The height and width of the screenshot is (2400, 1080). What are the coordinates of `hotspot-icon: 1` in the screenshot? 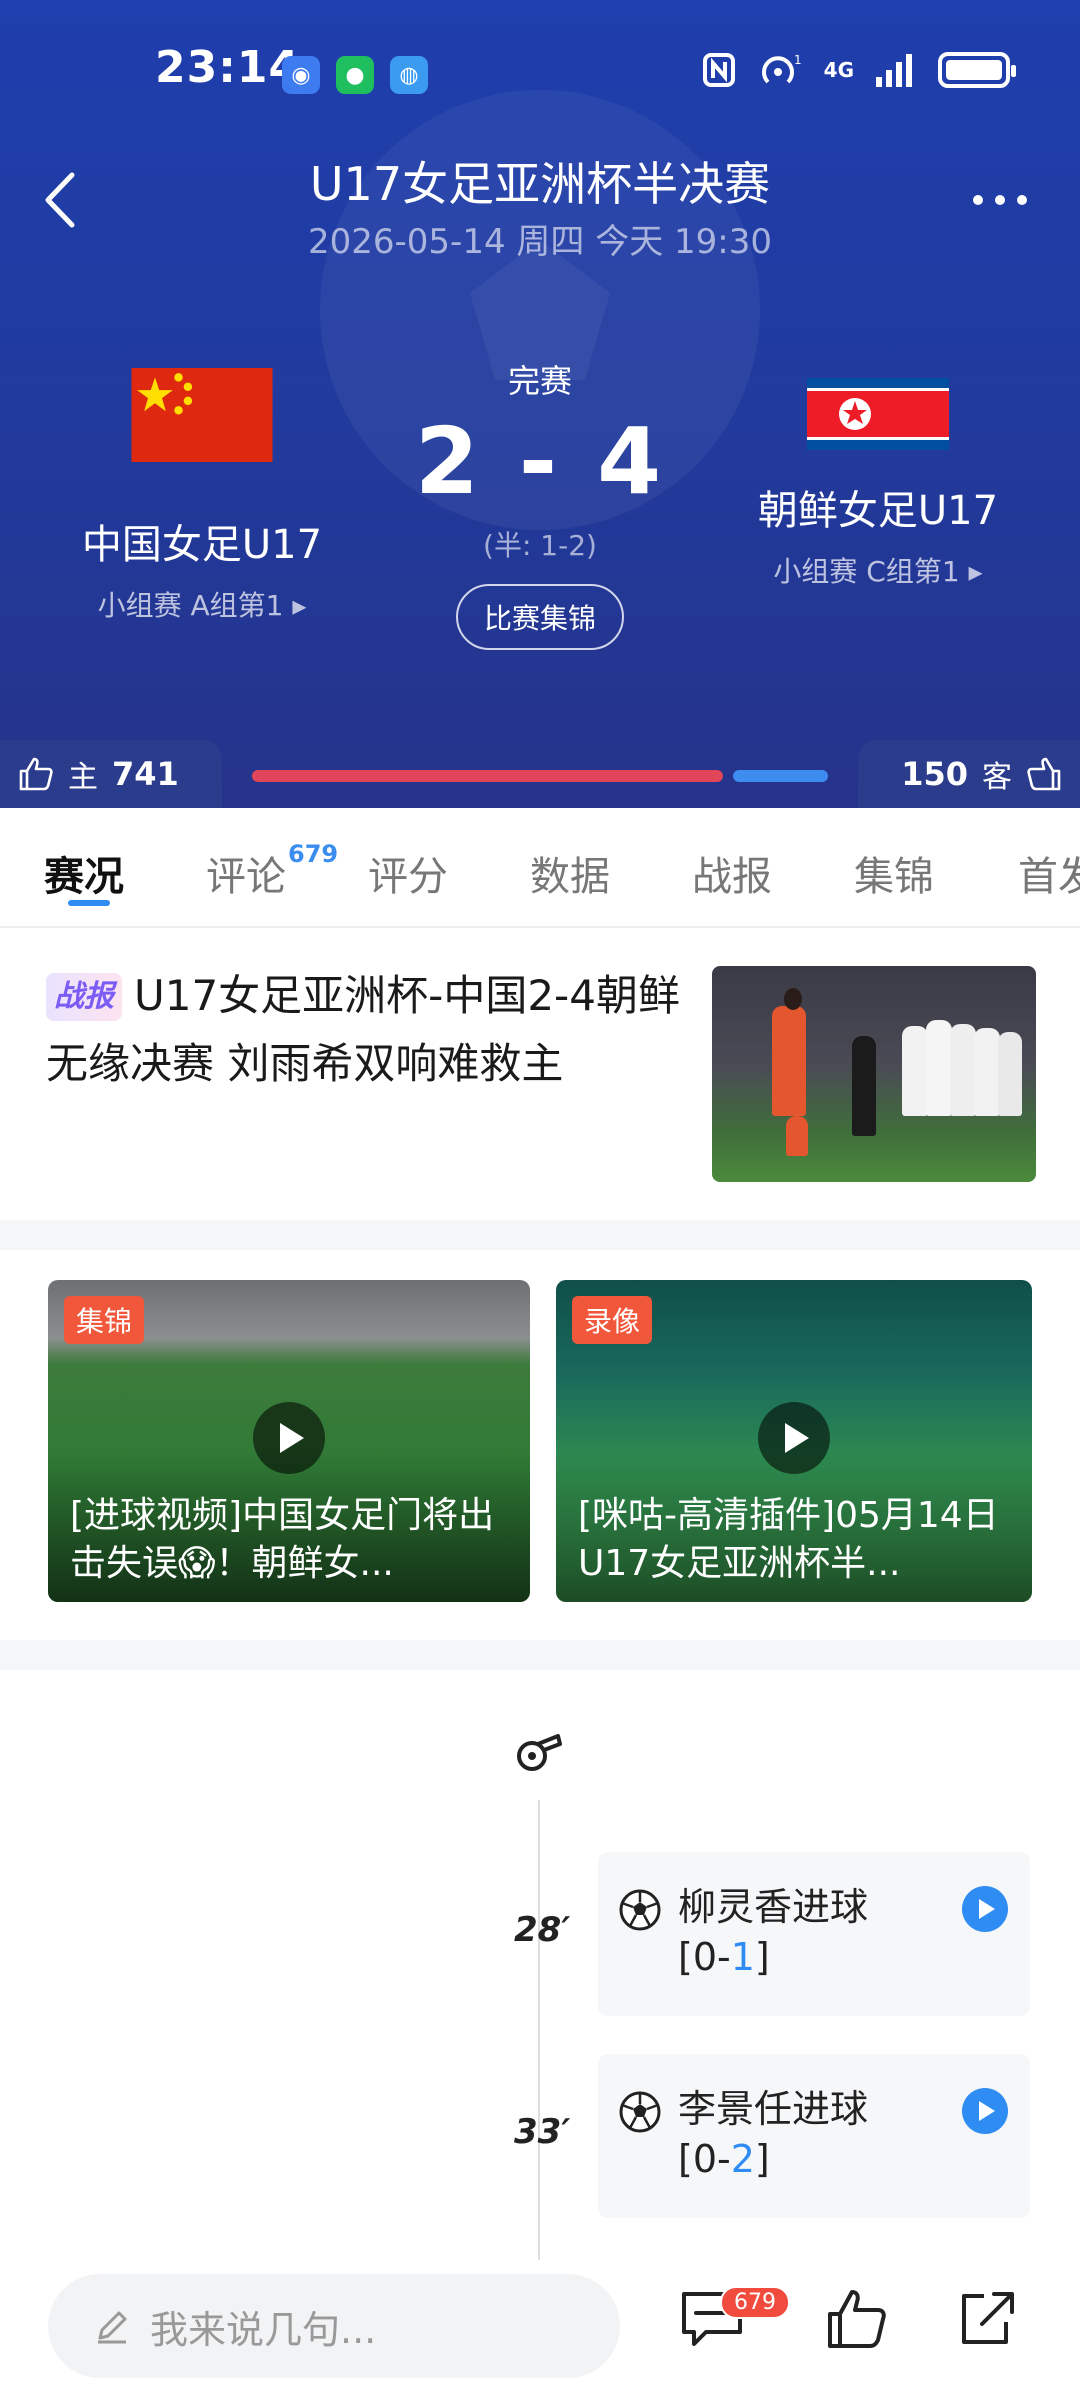 It's located at (781, 68).